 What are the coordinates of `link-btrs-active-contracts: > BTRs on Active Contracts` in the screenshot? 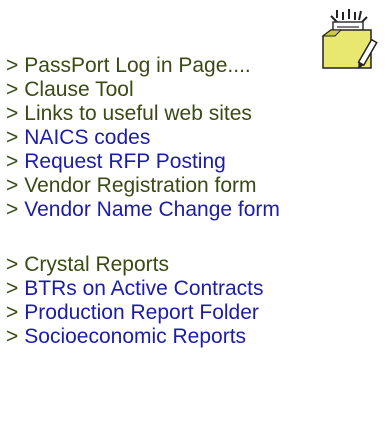 It's located at (143, 289).